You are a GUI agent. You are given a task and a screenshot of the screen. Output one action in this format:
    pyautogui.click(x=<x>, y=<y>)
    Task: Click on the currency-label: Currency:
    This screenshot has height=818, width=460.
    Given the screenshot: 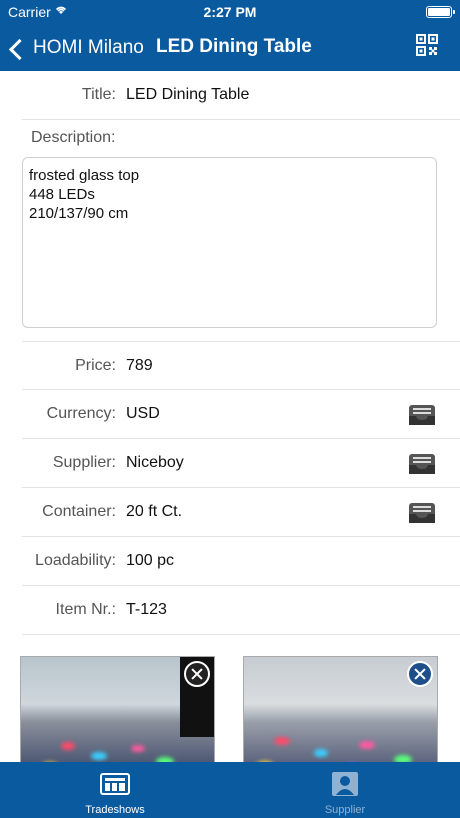 What is the action you would take?
    pyautogui.click(x=81, y=413)
    